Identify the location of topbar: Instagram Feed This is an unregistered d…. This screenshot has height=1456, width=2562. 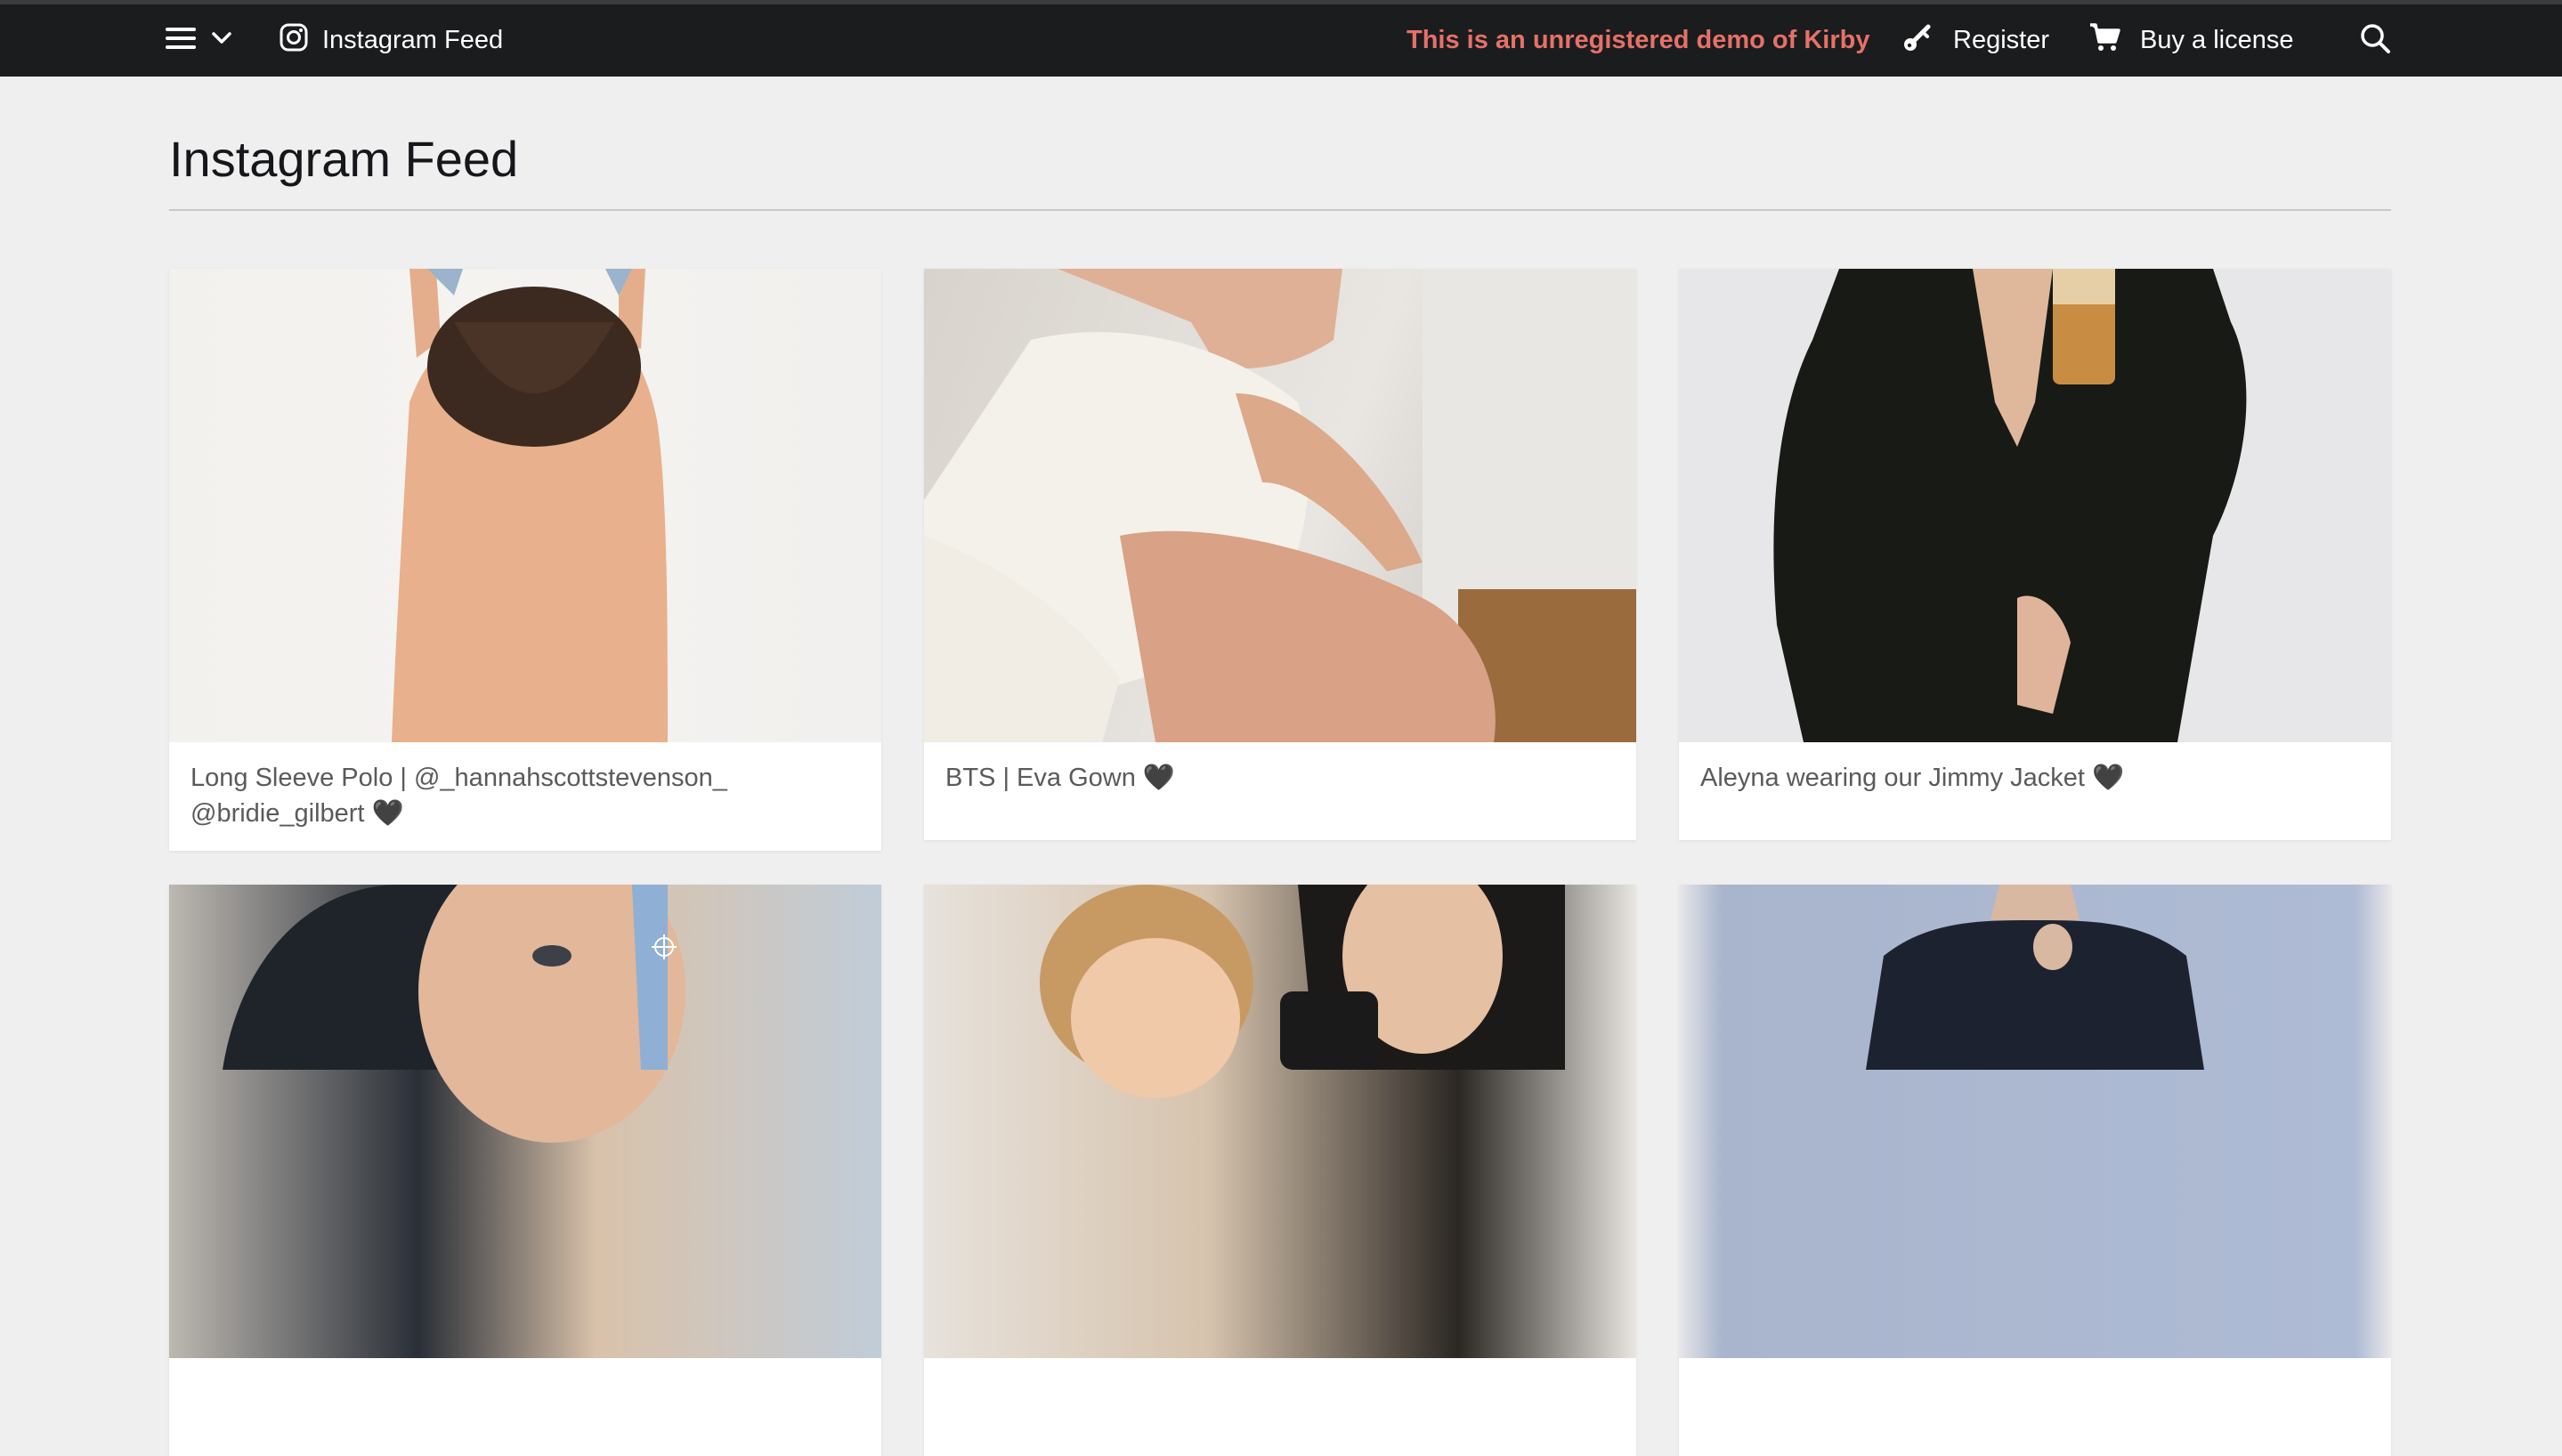
(1281, 38).